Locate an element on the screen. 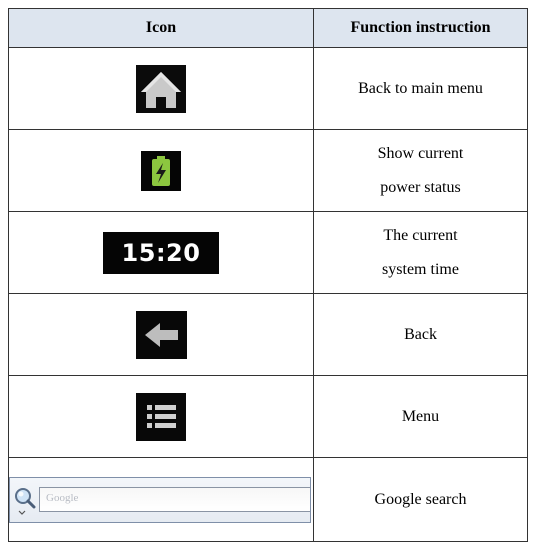 This screenshot has width=537, height=557. function-cell: Google search is located at coordinates (420, 499).